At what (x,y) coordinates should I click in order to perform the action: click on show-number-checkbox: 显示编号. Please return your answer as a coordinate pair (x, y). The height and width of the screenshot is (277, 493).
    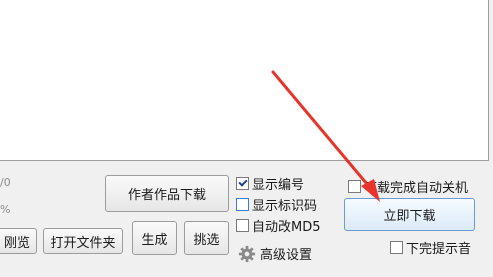
    Looking at the image, I should click on (270, 183).